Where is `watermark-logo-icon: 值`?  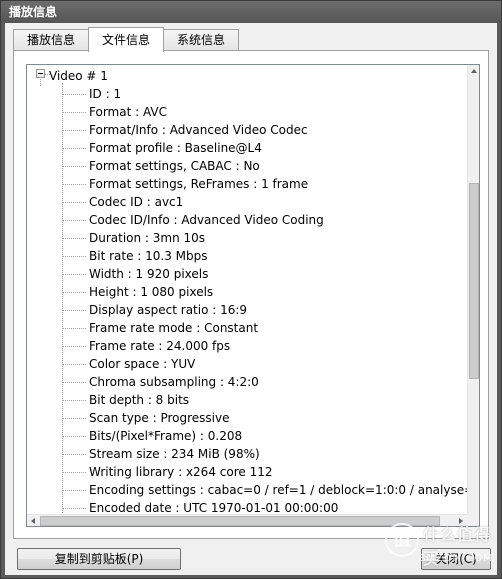 watermark-logo-icon: 值 is located at coordinates (402, 540).